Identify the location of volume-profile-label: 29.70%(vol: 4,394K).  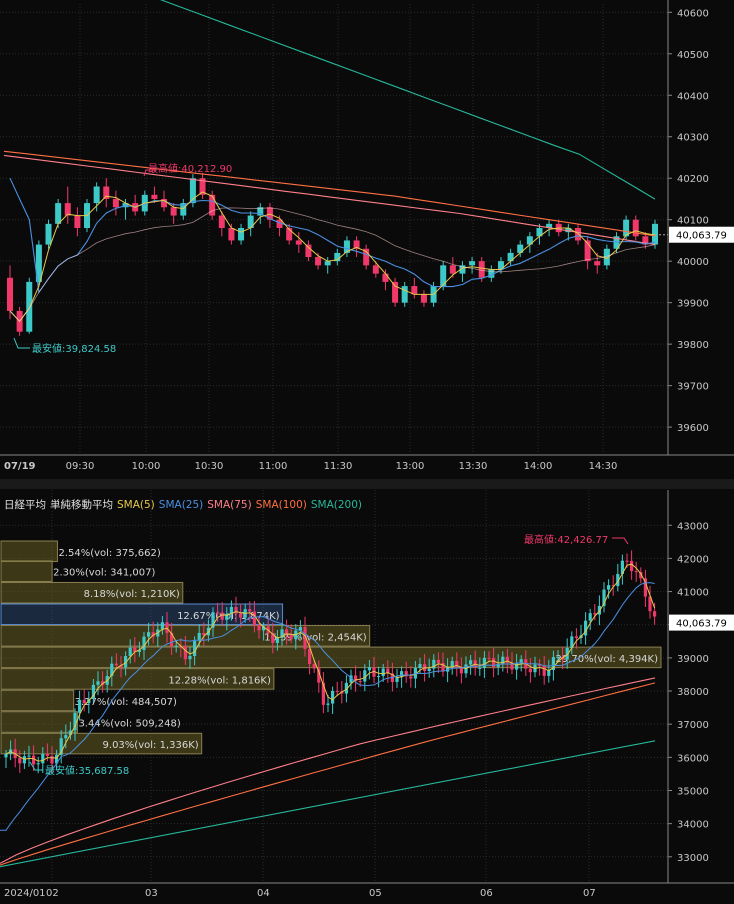
(607, 659).